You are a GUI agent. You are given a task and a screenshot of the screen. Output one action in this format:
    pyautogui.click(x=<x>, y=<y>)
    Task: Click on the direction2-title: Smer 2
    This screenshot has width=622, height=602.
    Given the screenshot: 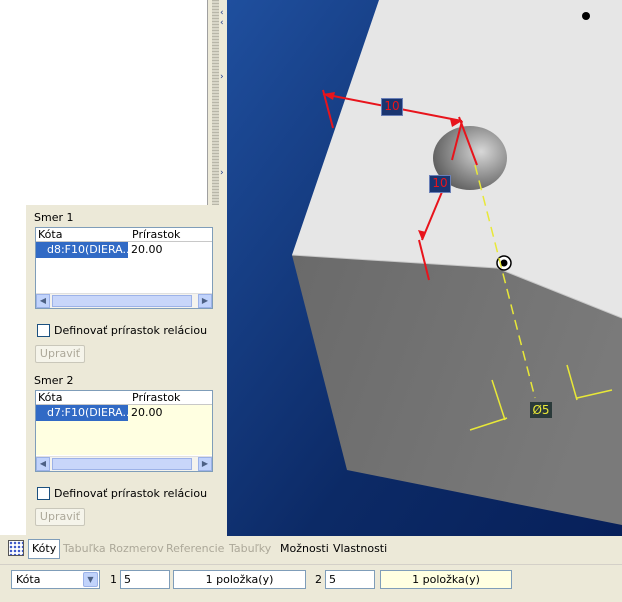 What is the action you would take?
    pyautogui.click(x=54, y=380)
    